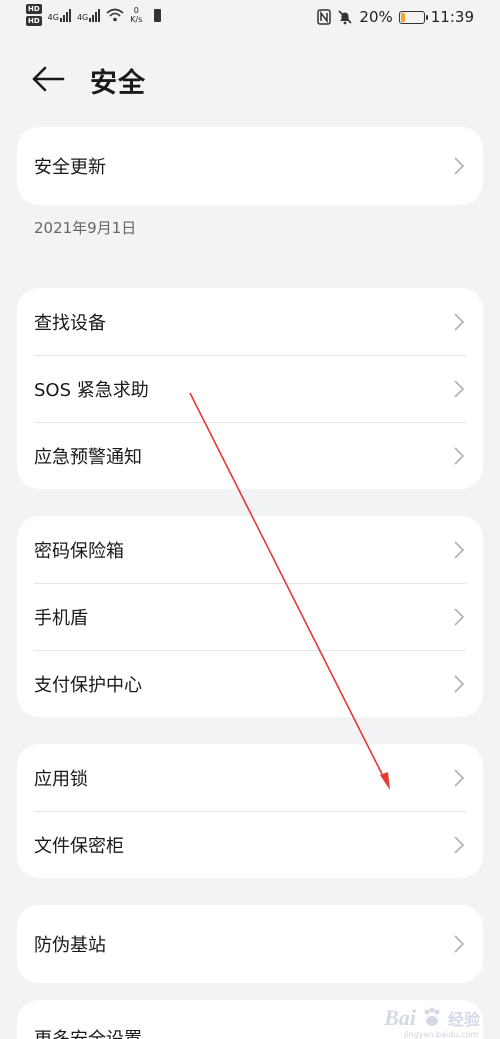  Describe the element at coordinates (250, 777) in the screenshot. I see `menu-item-app-lock: 应用锁` at that location.